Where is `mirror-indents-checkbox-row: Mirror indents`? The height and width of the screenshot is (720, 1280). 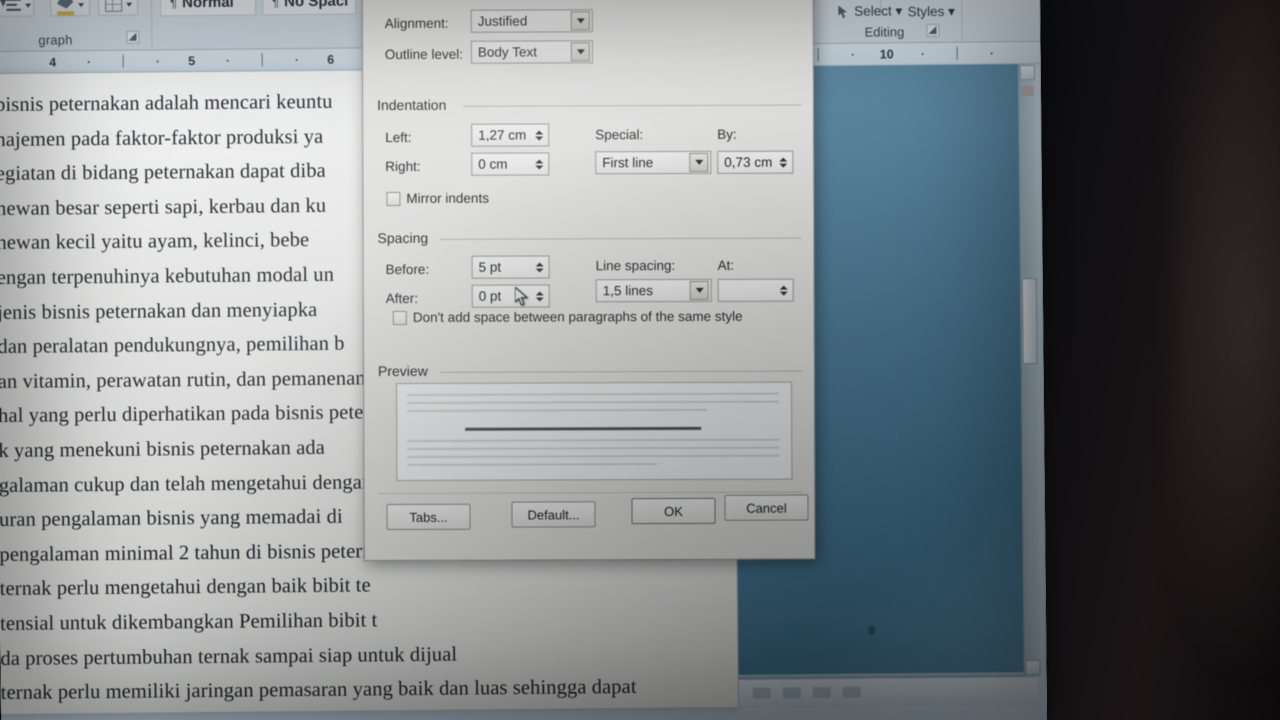
mirror-indents-checkbox-row: Mirror indents is located at coordinates (437, 198).